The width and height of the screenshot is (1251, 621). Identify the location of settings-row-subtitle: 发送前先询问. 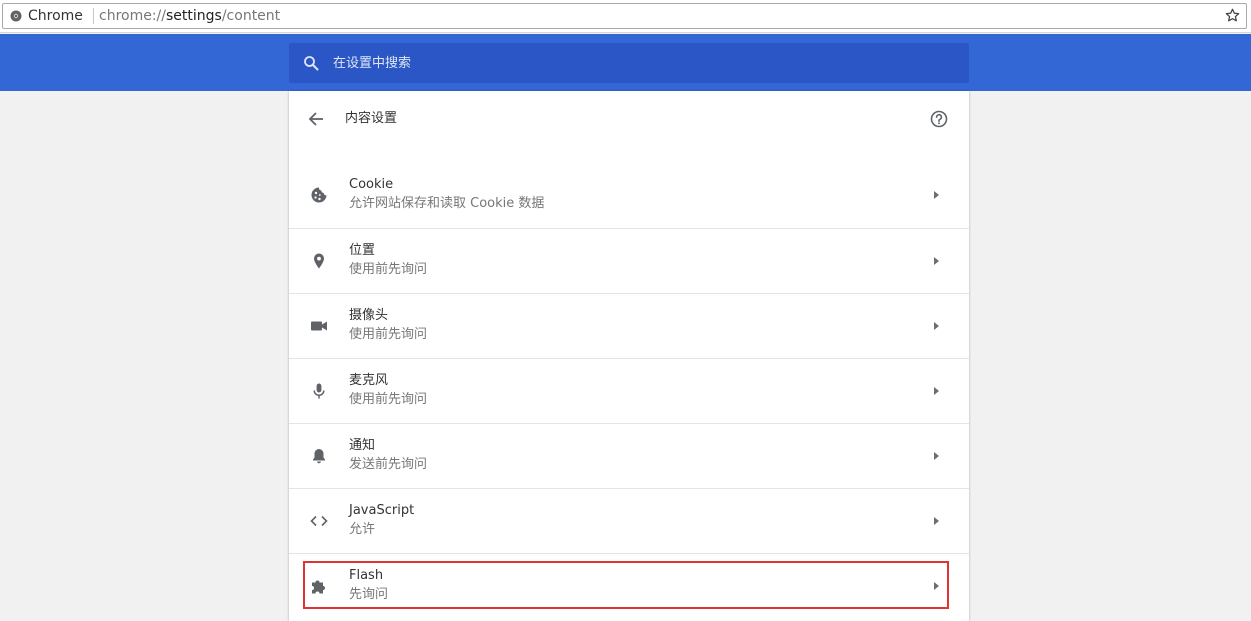
(388, 464).